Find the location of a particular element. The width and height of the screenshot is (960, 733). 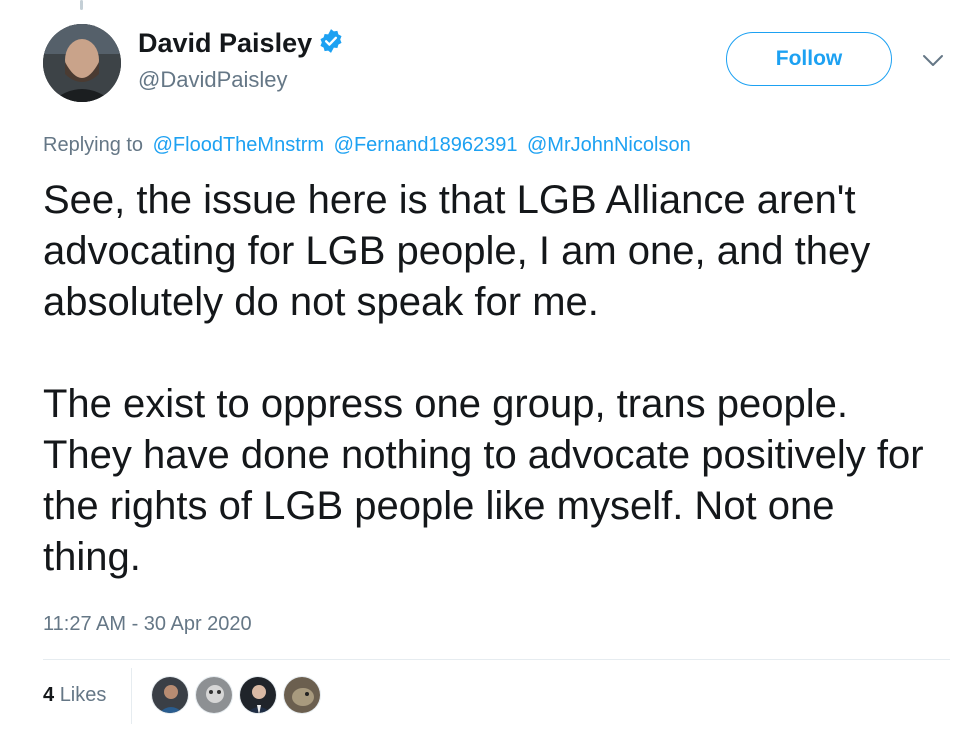

verified-badge-icon is located at coordinates (331, 43).